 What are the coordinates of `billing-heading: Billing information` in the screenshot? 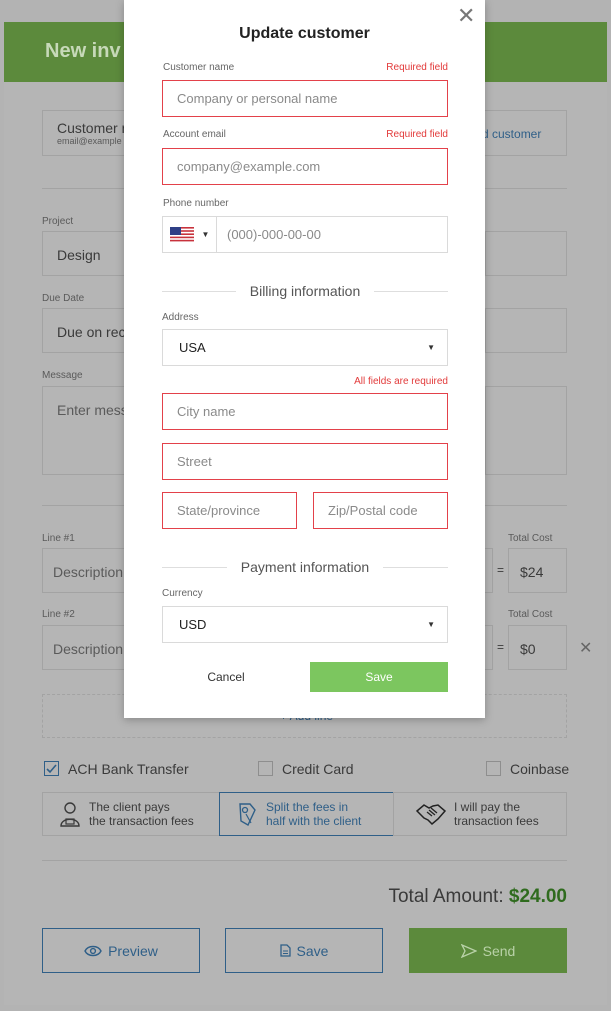 It's located at (305, 291).